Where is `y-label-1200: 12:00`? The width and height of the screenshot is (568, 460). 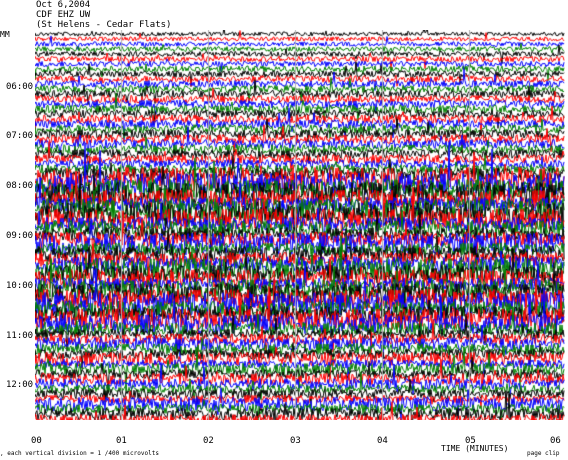
y-label-1200: 12:00 is located at coordinates (20, 385).